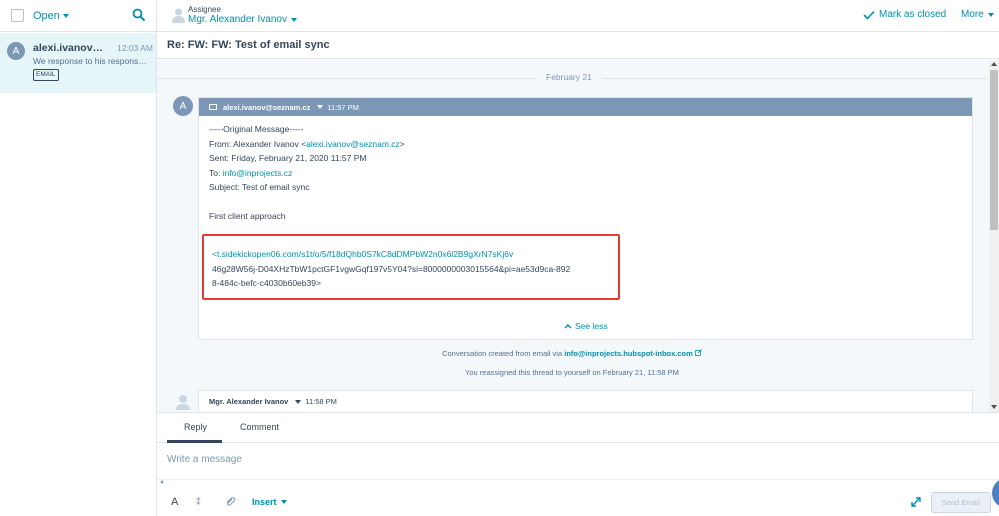 This screenshot has height=516, width=999. I want to click on thread-scrollbar, so click(994, 236).